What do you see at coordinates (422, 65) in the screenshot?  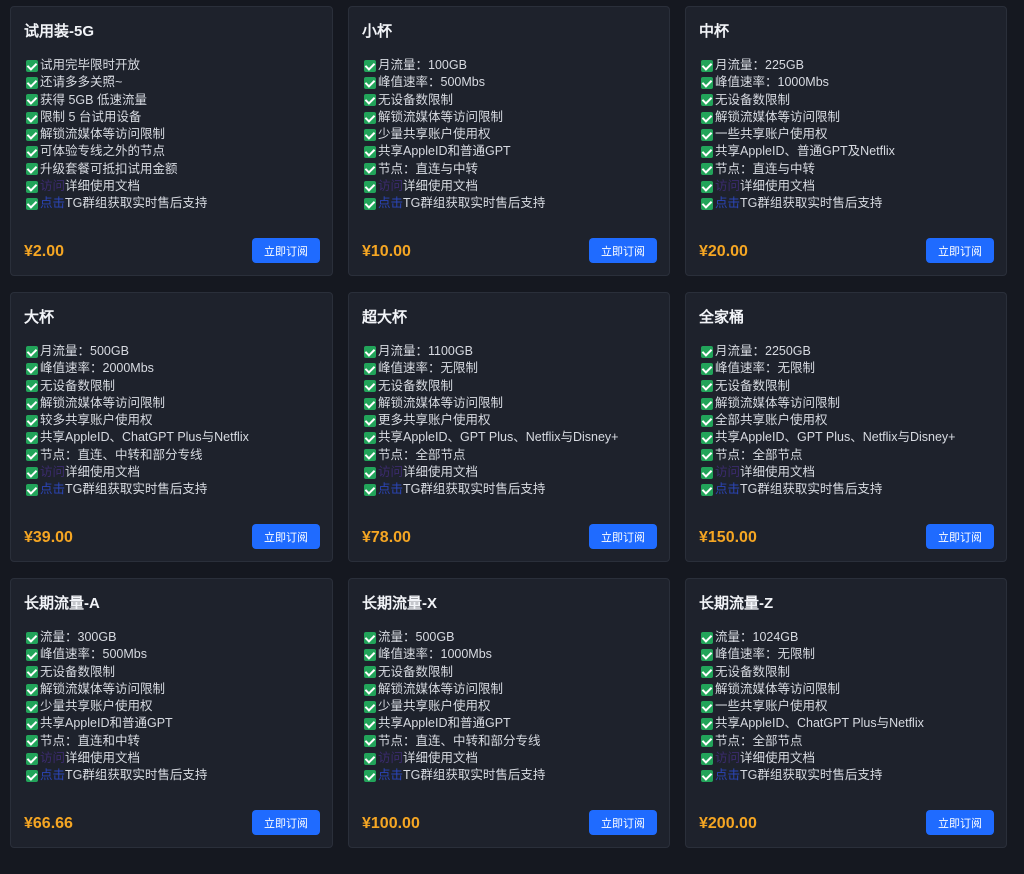 I see `feature-text: 月流量：100GB` at bounding box center [422, 65].